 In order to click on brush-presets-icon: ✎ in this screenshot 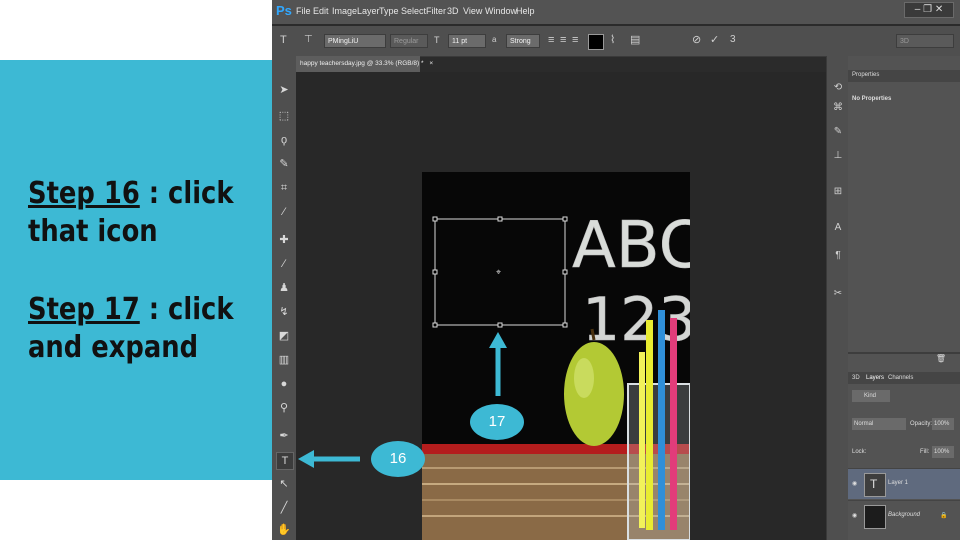, I will do `click(838, 132)`.